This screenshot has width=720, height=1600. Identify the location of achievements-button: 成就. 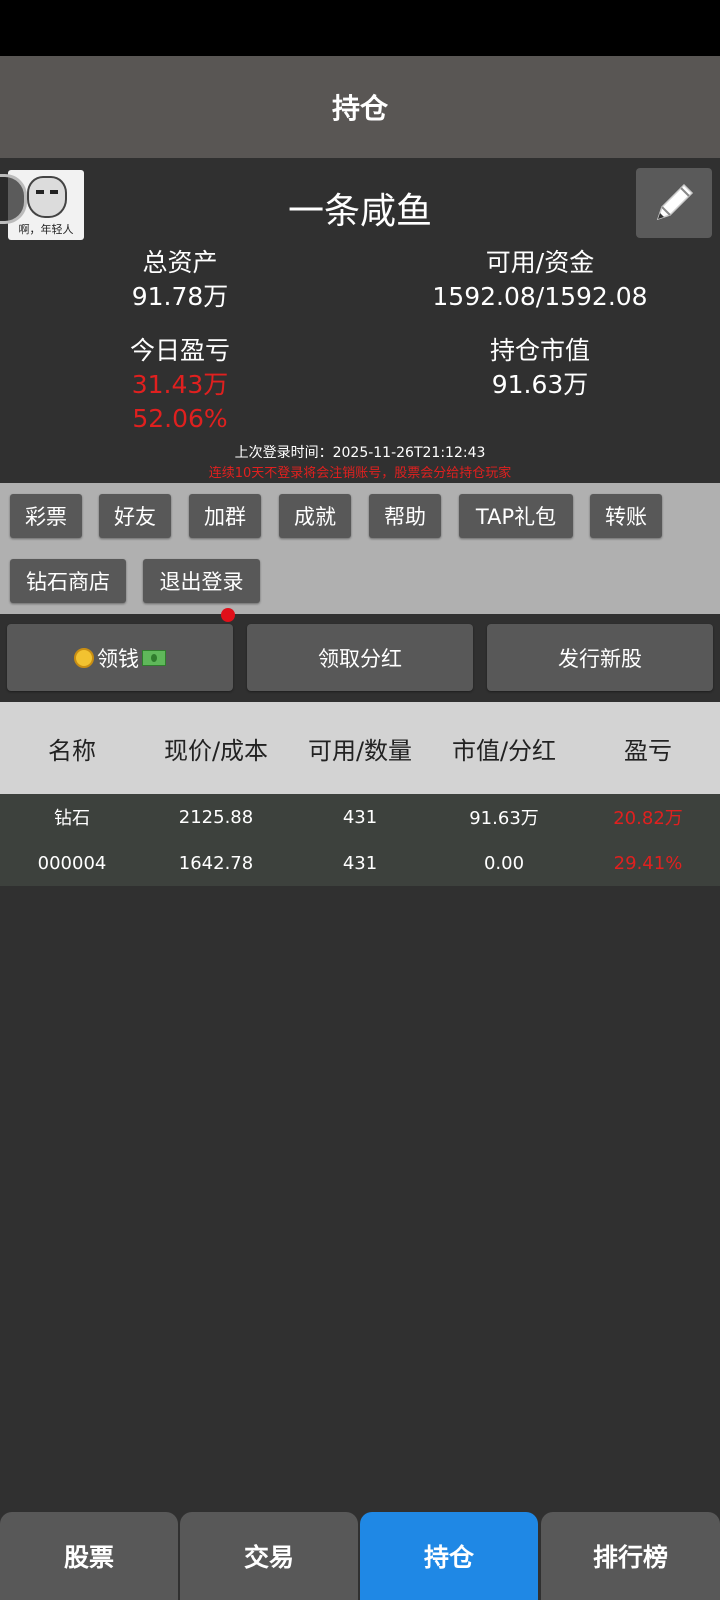
(315, 516).